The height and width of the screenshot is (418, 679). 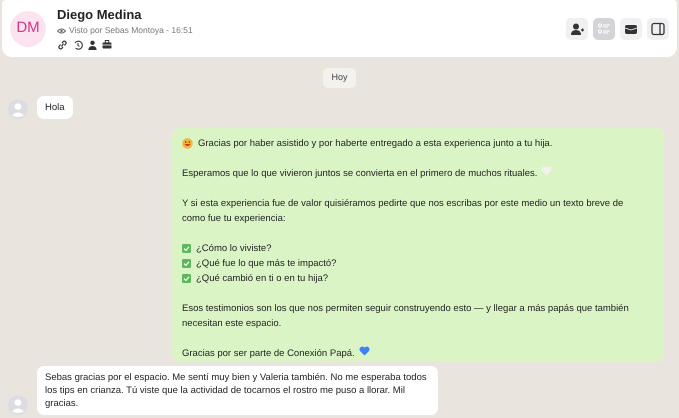 I want to click on sidebar-toggle-icon, so click(x=658, y=29).